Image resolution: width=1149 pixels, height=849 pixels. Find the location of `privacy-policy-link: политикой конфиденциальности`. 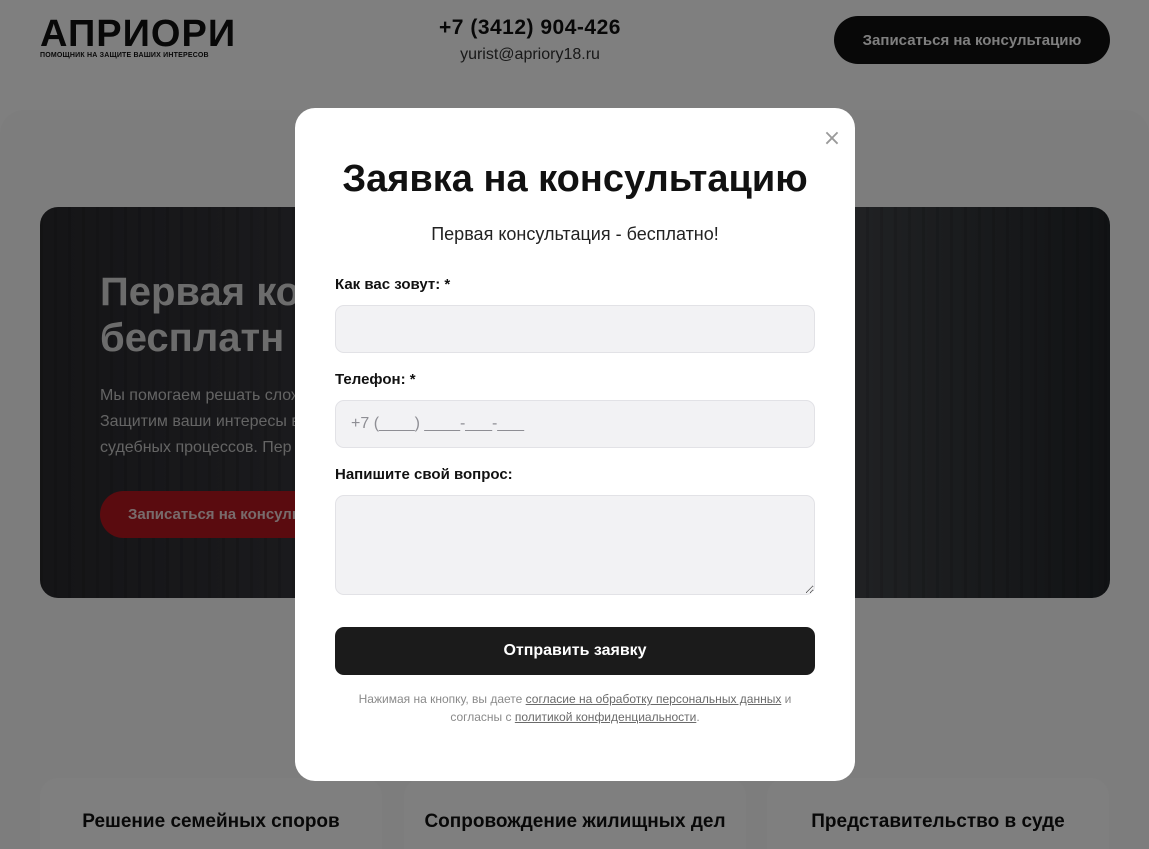

privacy-policy-link: политикой конфиденциальности is located at coordinates (605, 717).